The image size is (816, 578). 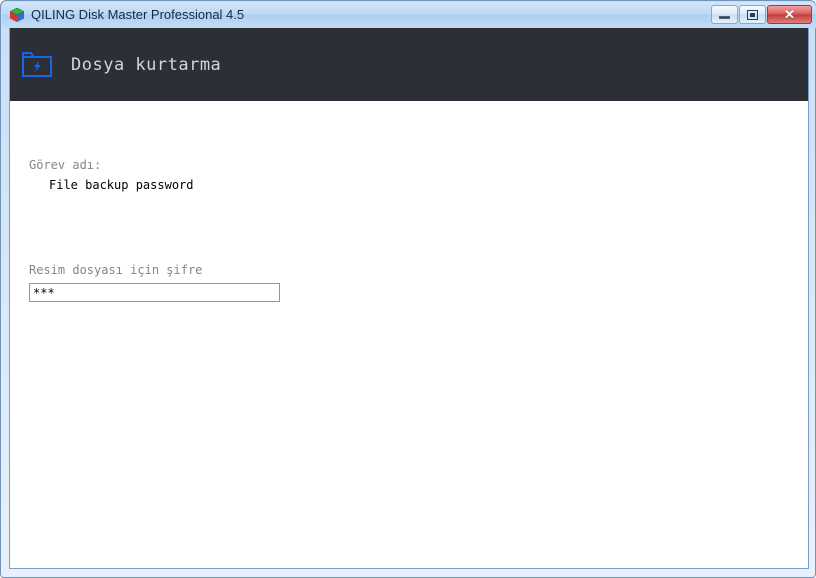 I want to click on close-button: ✕, so click(x=789, y=14).